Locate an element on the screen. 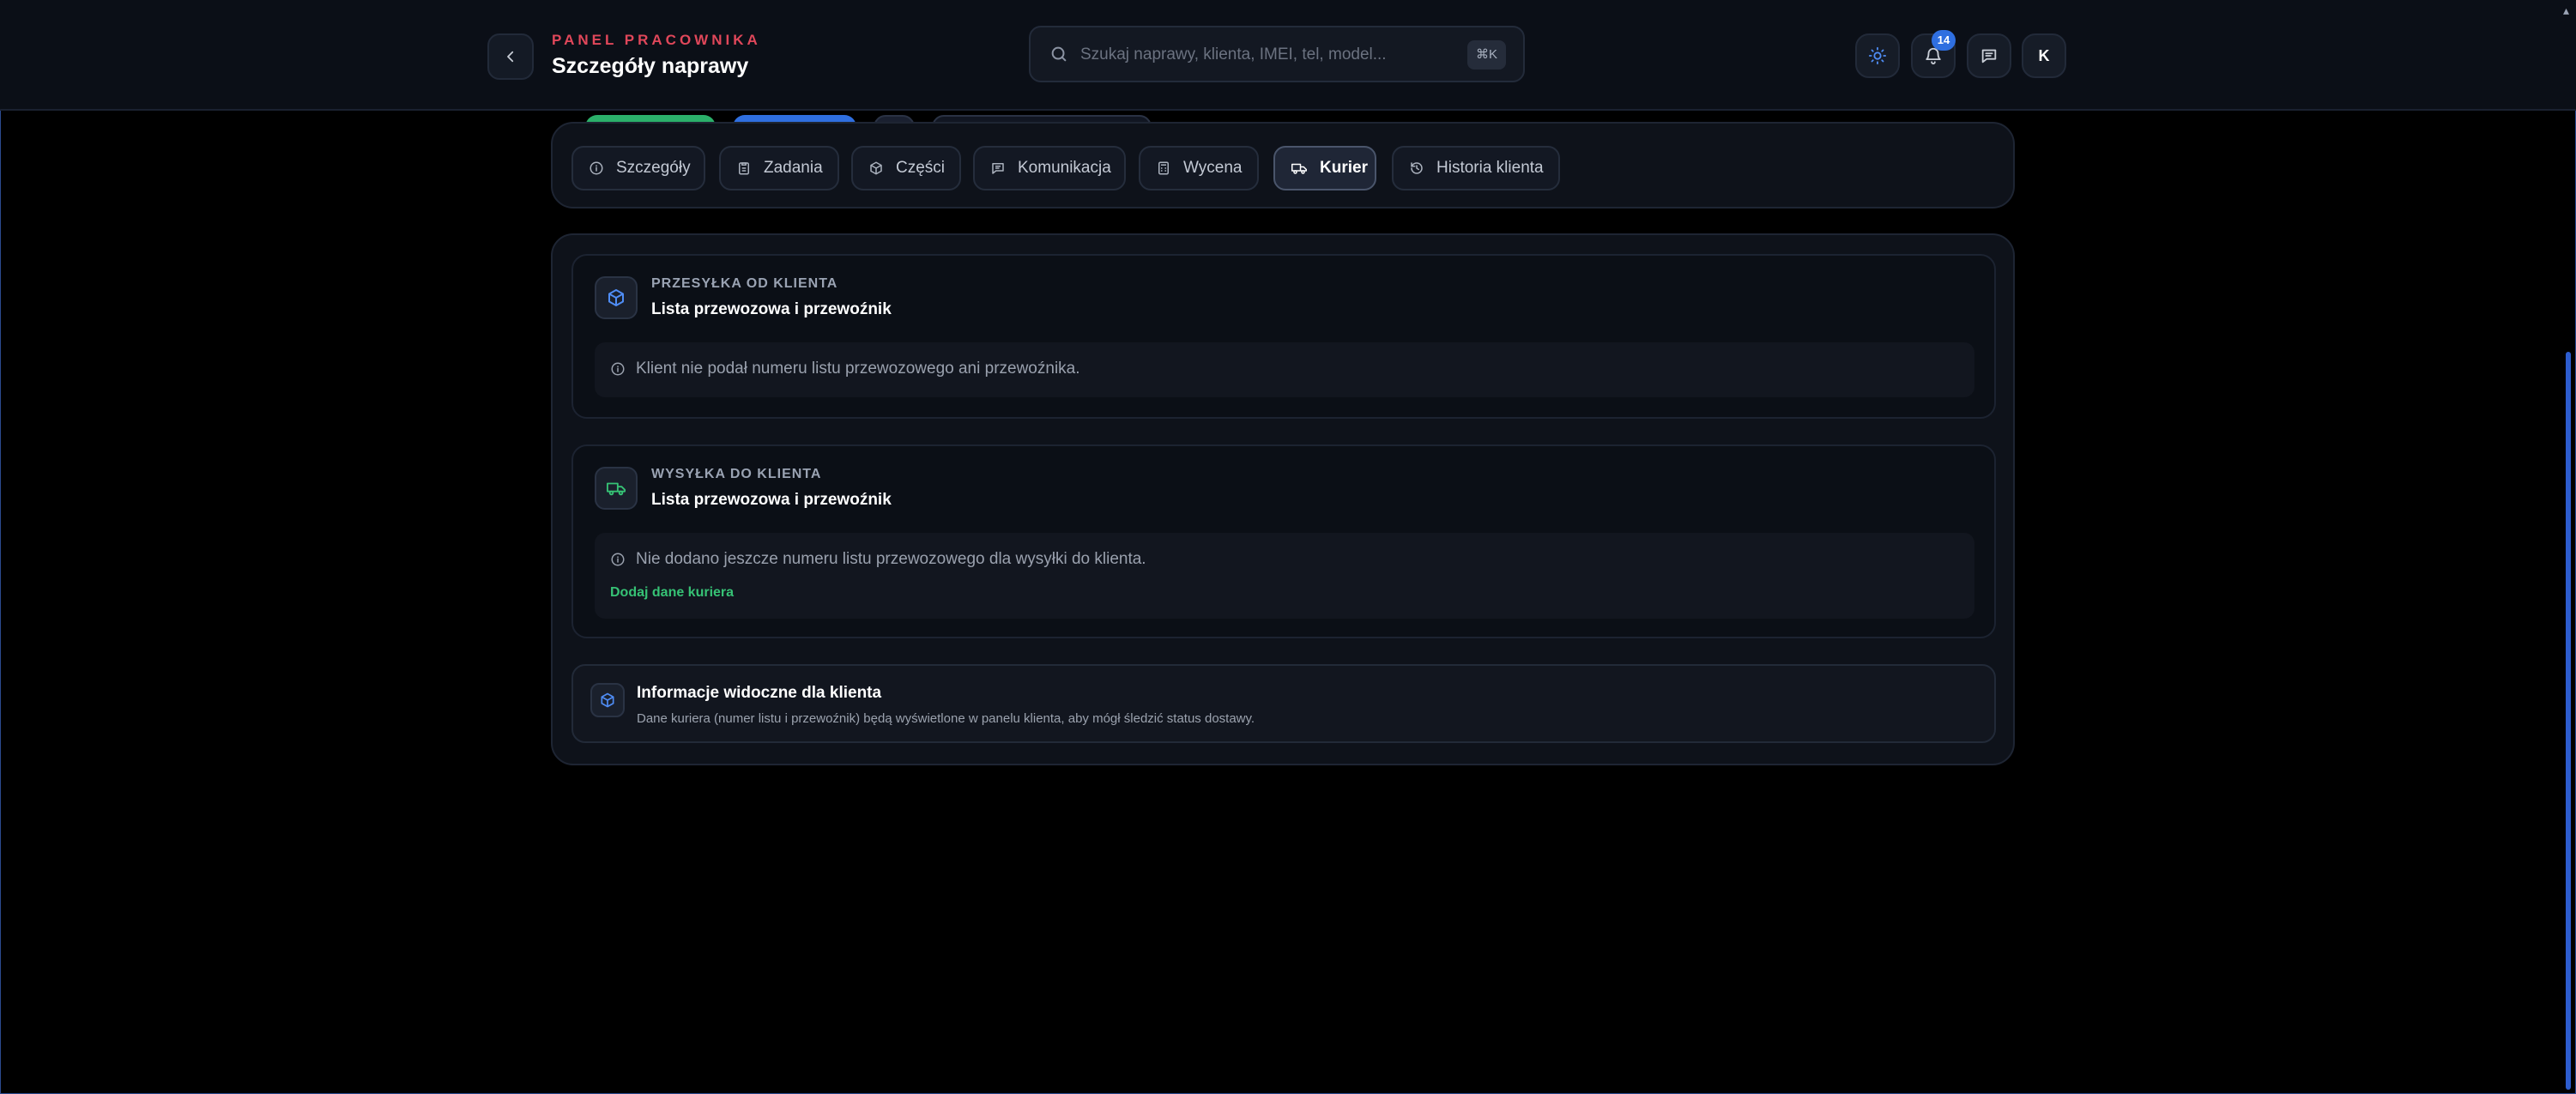 The width and height of the screenshot is (2576, 1094). scrollbar-thumb is located at coordinates (2568, 721).